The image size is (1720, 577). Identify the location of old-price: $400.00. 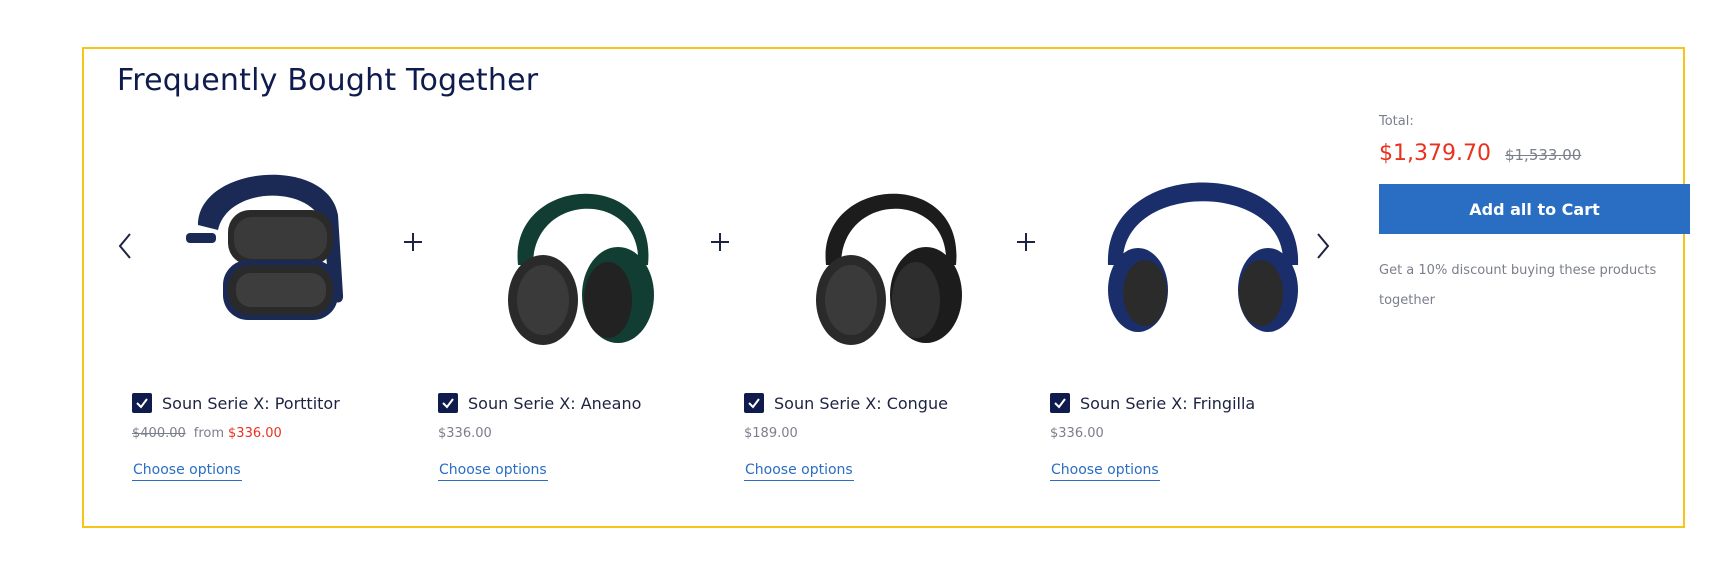
(159, 433).